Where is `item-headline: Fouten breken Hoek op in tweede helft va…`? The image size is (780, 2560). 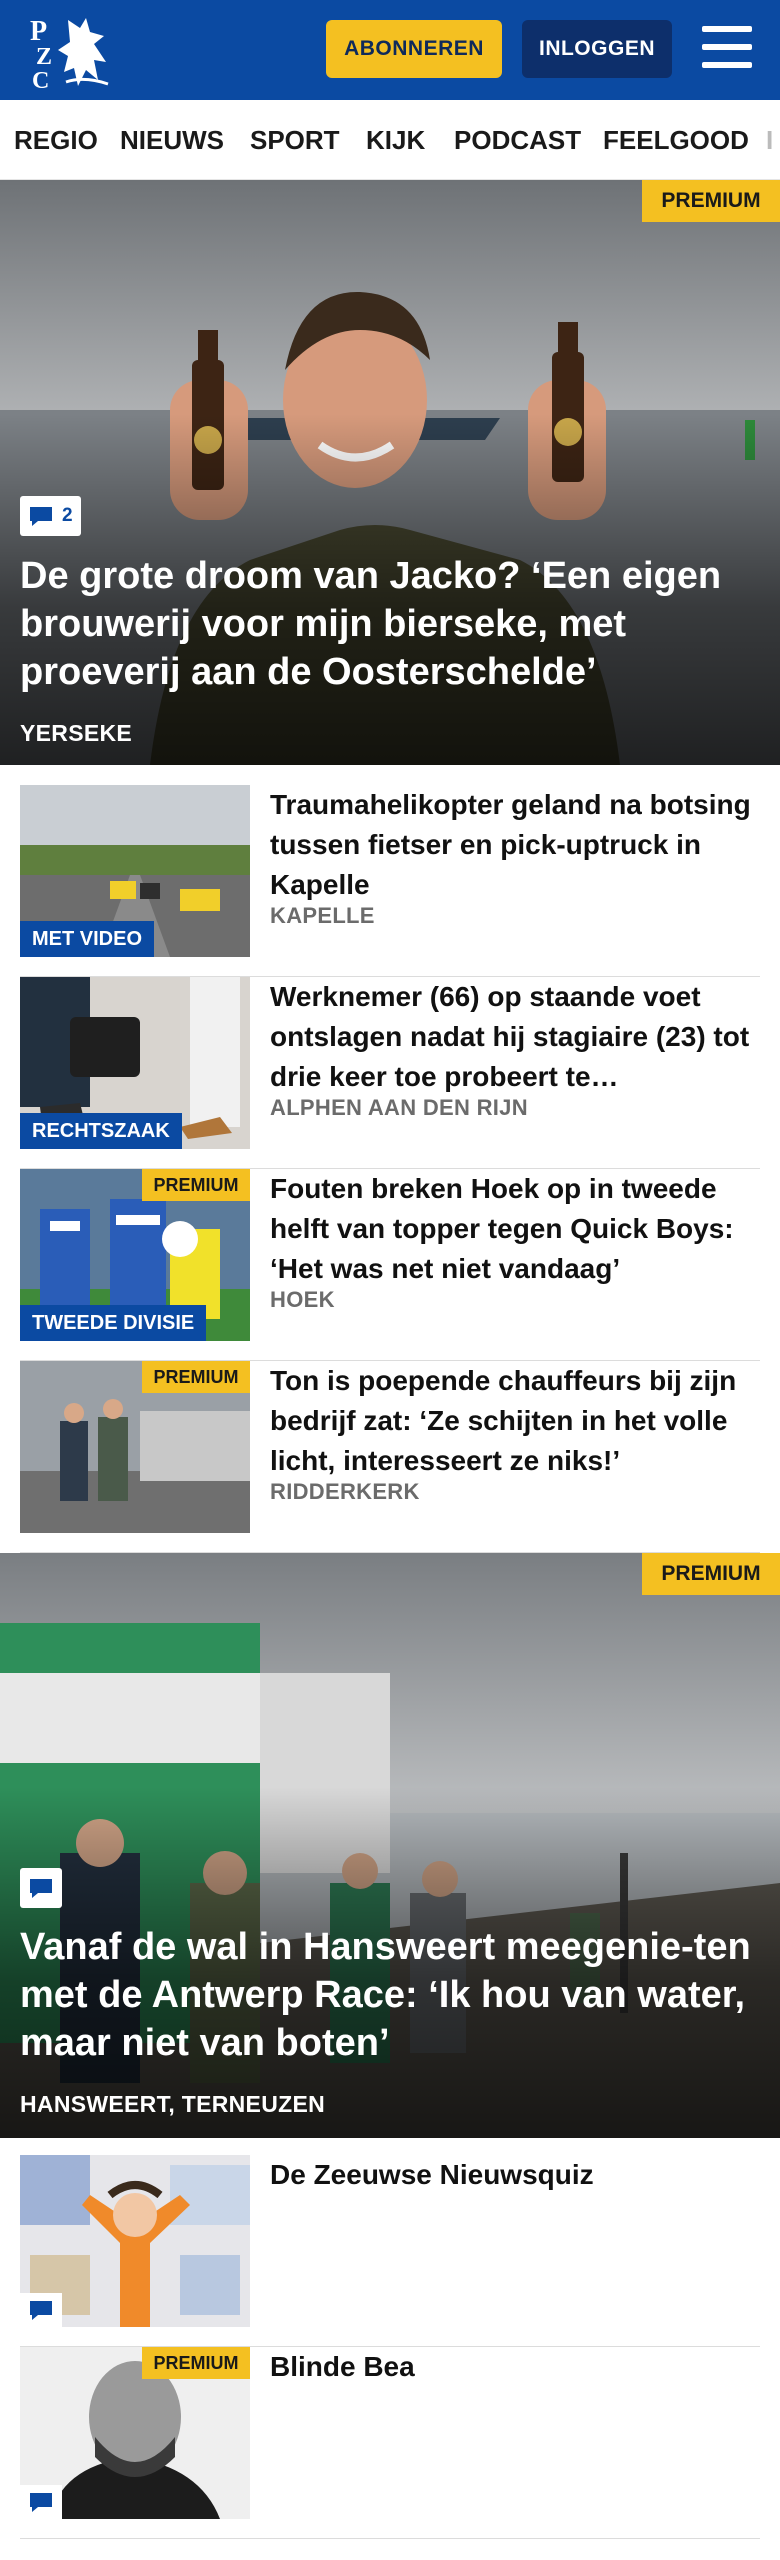
item-headline: Fouten breken Hoek op in tweede helft va… is located at coordinates (515, 1229).